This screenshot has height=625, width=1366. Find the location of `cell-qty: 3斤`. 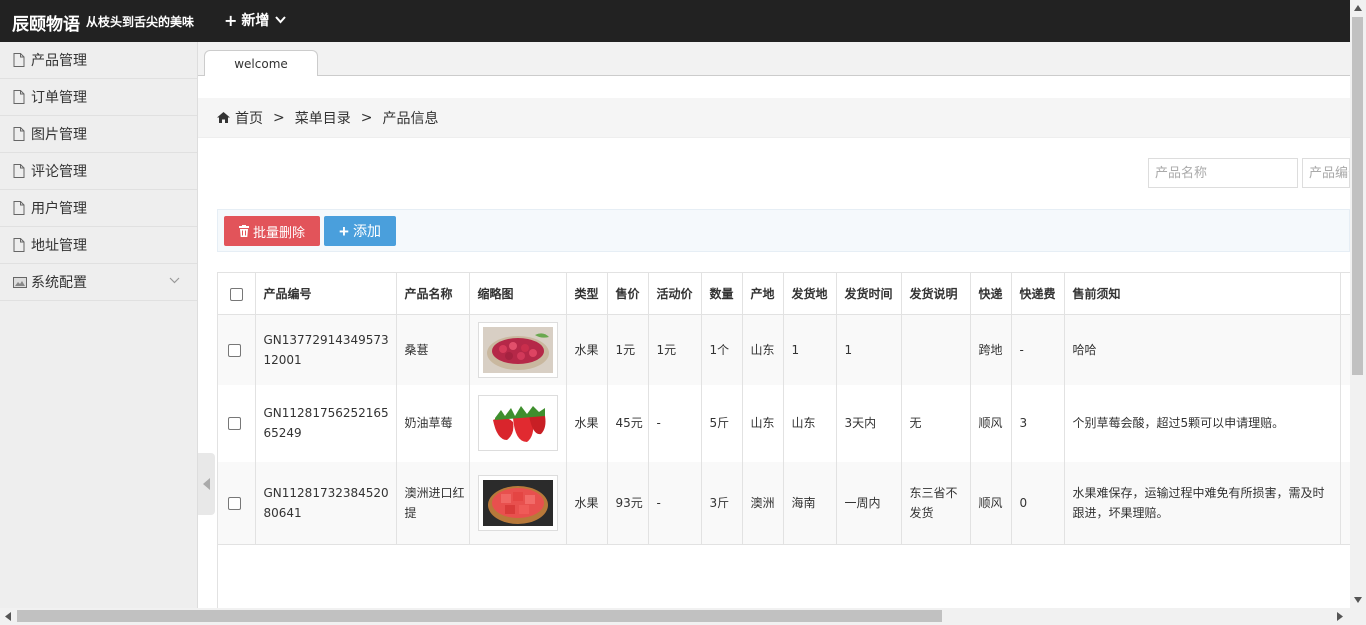

cell-qty: 3斤 is located at coordinates (722, 503).